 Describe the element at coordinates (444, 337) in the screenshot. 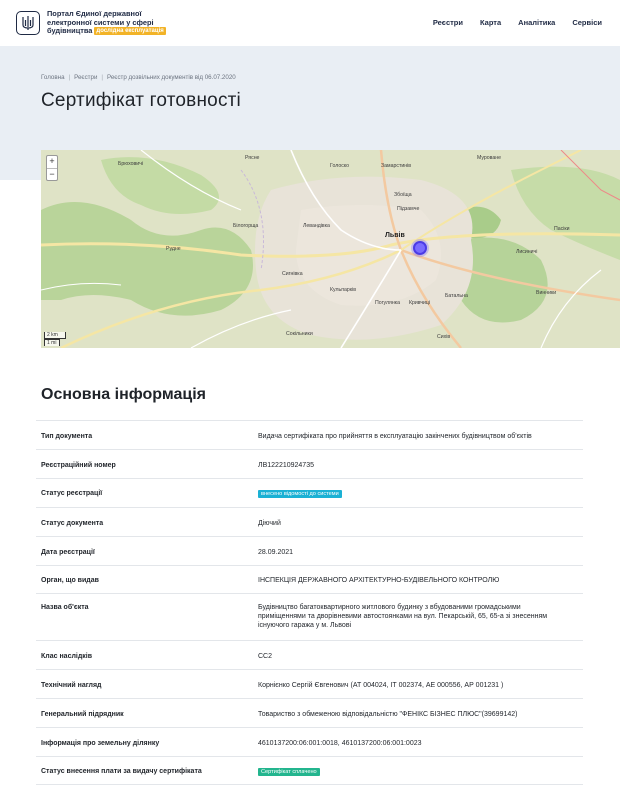

I see `map-label-sykhiv: Сихів` at that location.